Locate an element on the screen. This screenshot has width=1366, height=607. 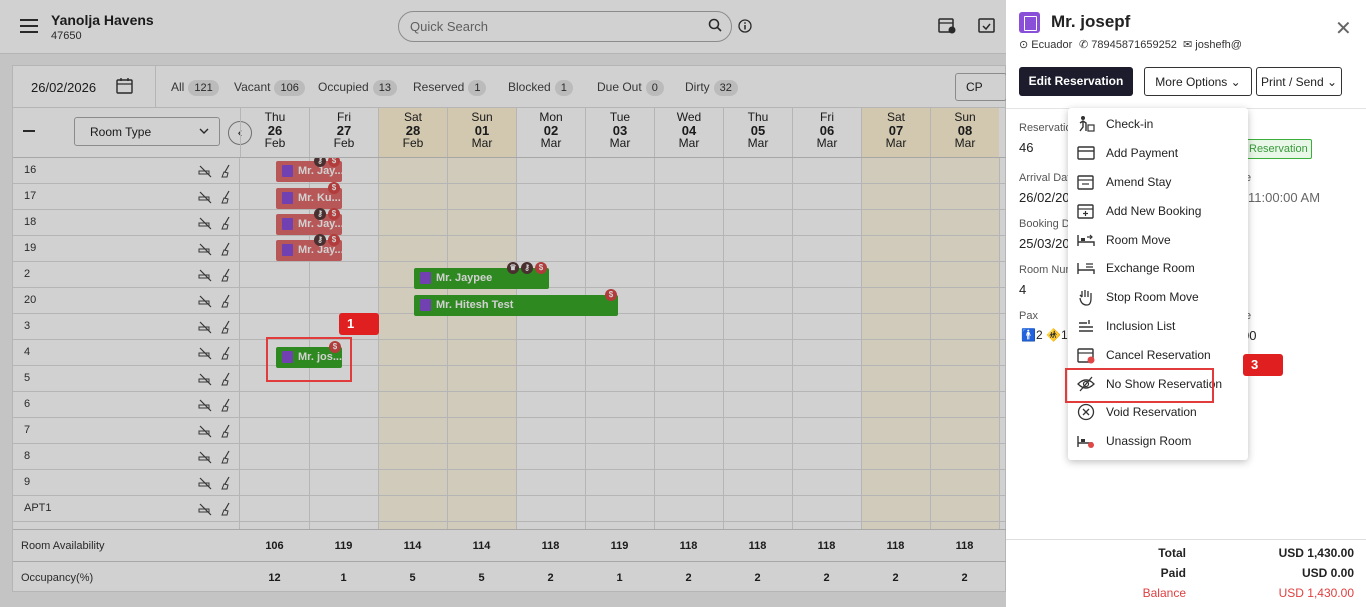
more-options-label: More Options is located at coordinates (1191, 82).